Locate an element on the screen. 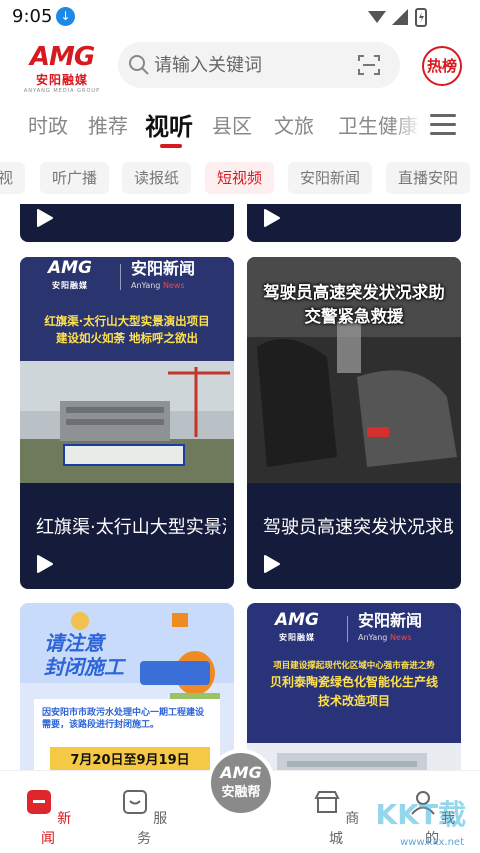 The height and width of the screenshot is (853, 480). video-thumbnail is located at coordinates (127, 686).